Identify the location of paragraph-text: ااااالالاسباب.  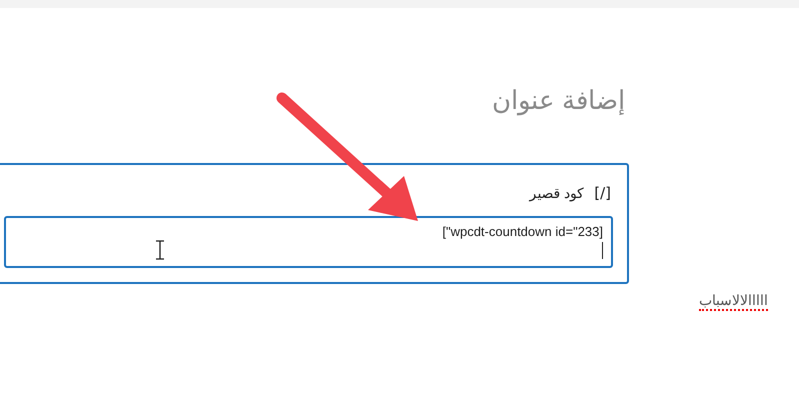
(733, 301).